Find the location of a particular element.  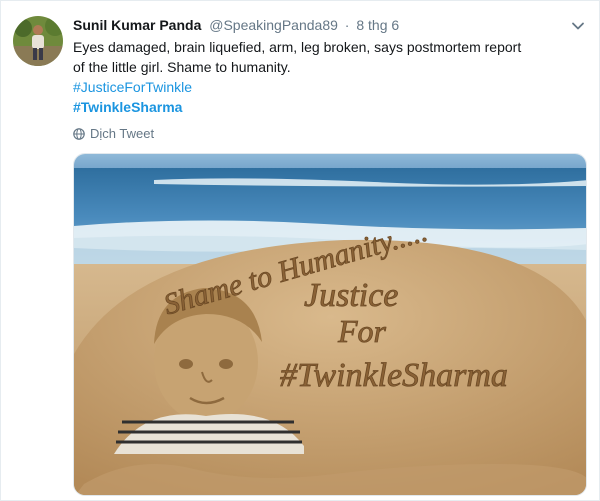

display-name: Sunil Kumar Panda is located at coordinates (137, 25).